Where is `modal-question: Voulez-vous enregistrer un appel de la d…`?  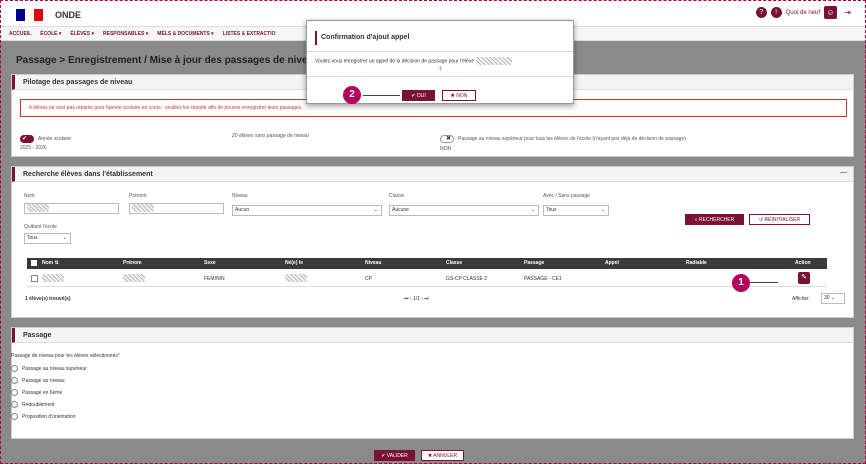
modal-question: Voulez-vous enregistrer un appel de la d… is located at coordinates (413, 61).